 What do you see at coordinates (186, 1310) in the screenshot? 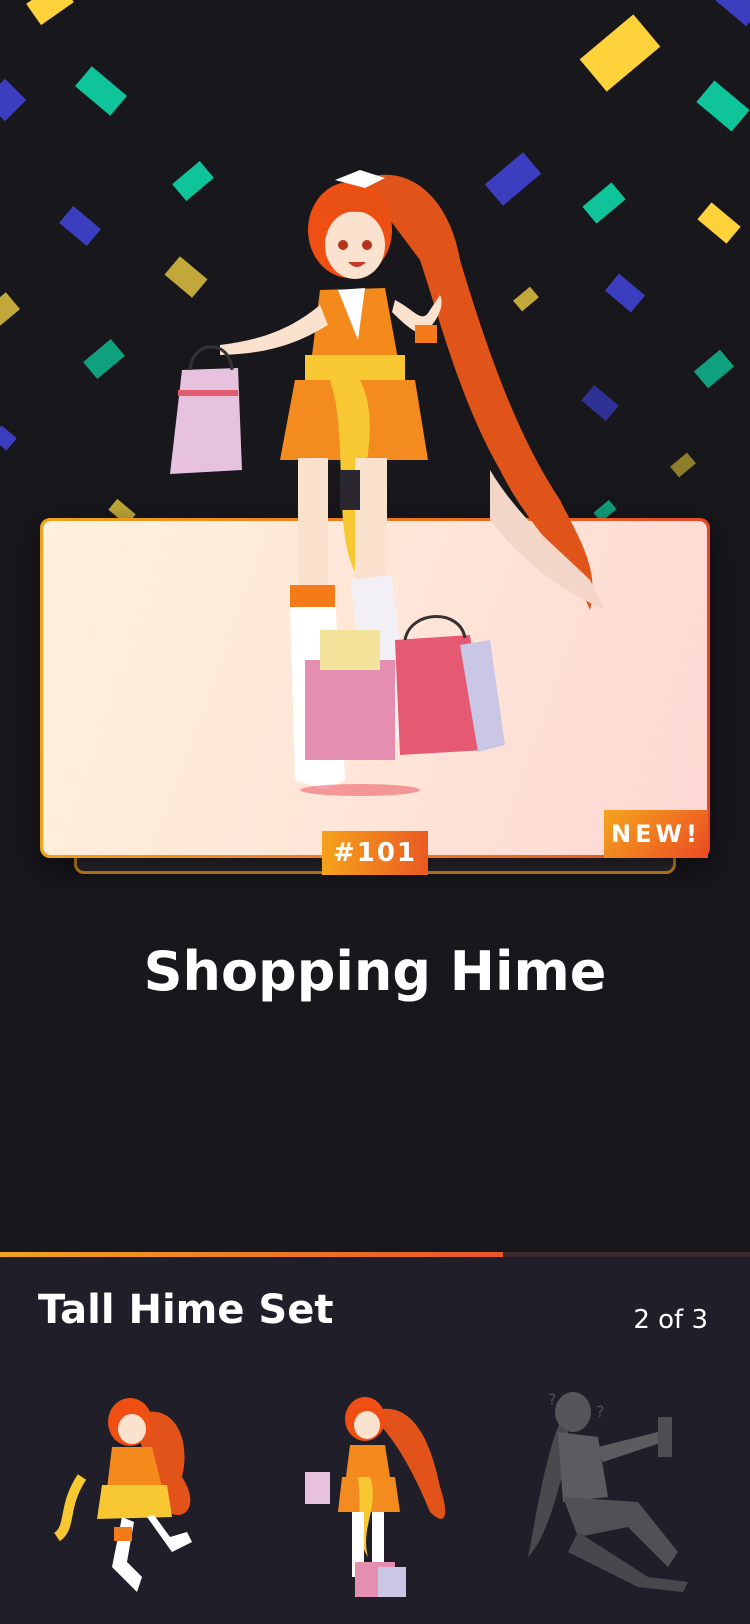
I see `set-title: Tall Hime Set` at bounding box center [186, 1310].